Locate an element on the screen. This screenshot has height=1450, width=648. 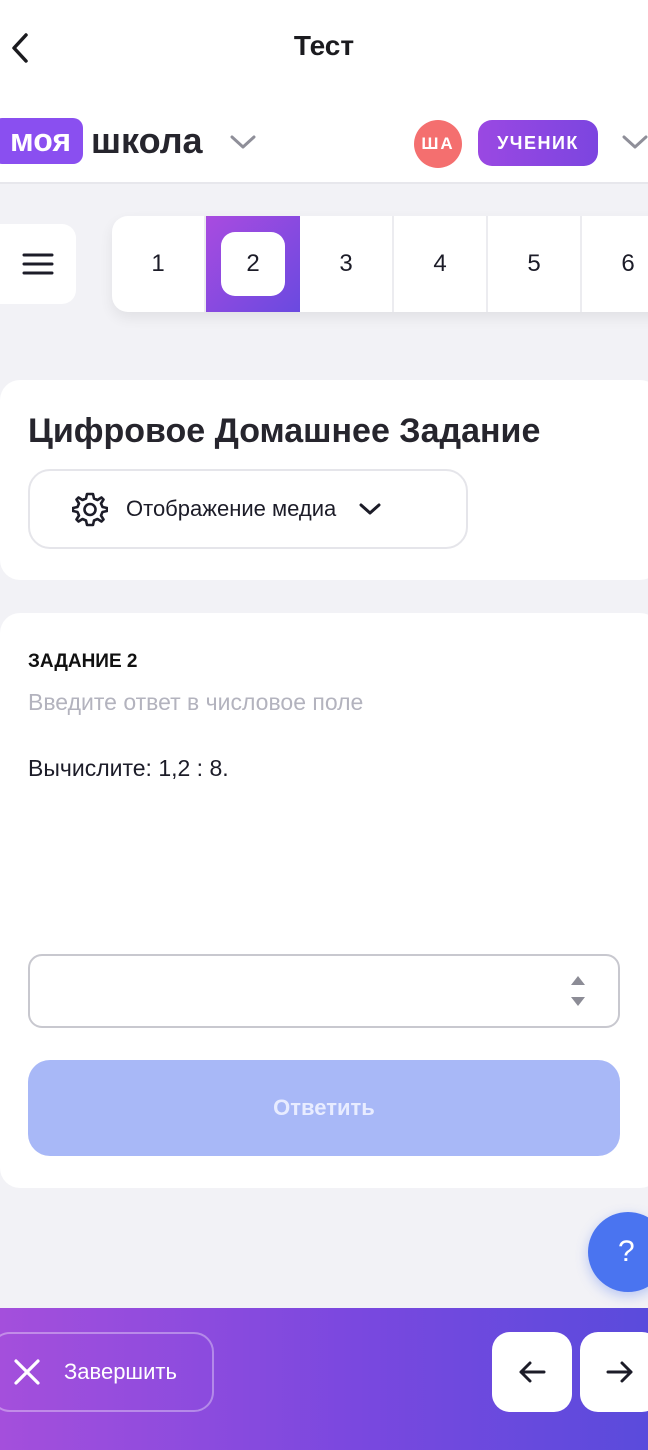
question-navigator: 1 2 3 4 5 6 is located at coordinates (380, 264).